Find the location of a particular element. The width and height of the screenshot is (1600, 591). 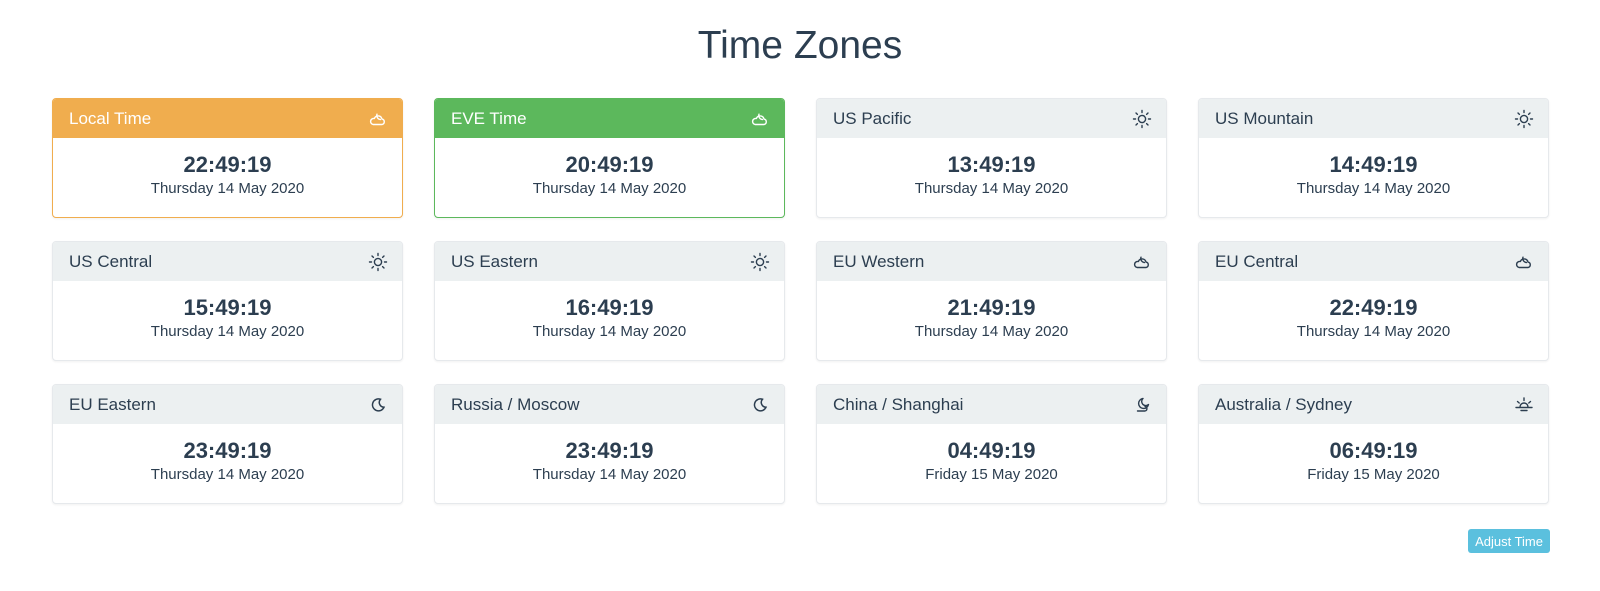

zone-card-body: 15:49:19 Thursday 14 May 2020 is located at coordinates (227, 320).